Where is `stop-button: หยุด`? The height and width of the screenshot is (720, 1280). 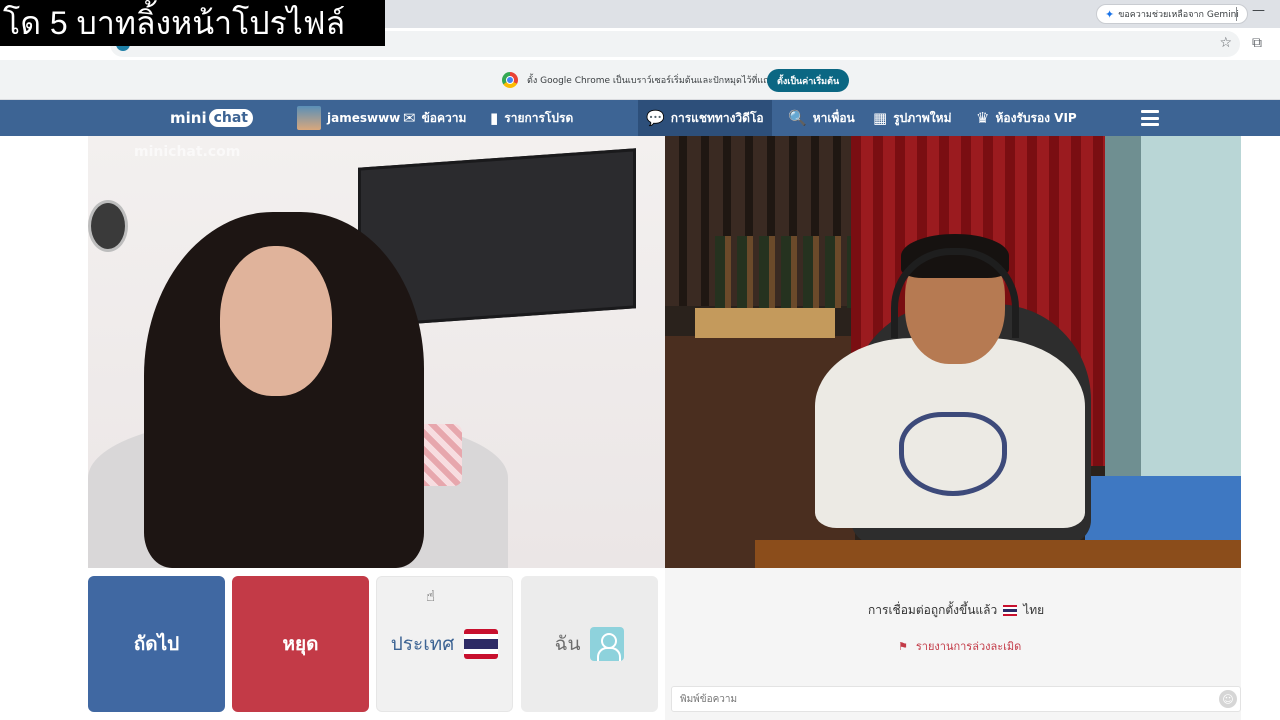
stop-button: หยุด is located at coordinates (300, 644).